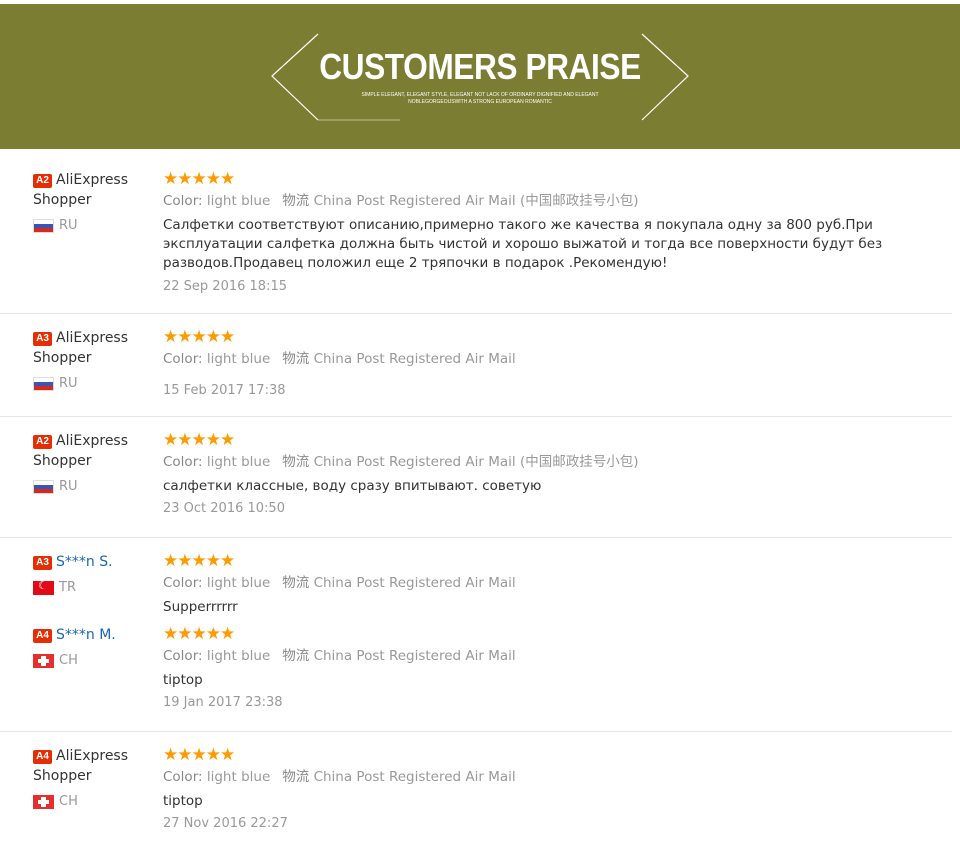 The width and height of the screenshot is (960, 846). Describe the element at coordinates (93, 348) in the screenshot. I see `reviewer-name-row: A3 AliExpress Shopper` at that location.